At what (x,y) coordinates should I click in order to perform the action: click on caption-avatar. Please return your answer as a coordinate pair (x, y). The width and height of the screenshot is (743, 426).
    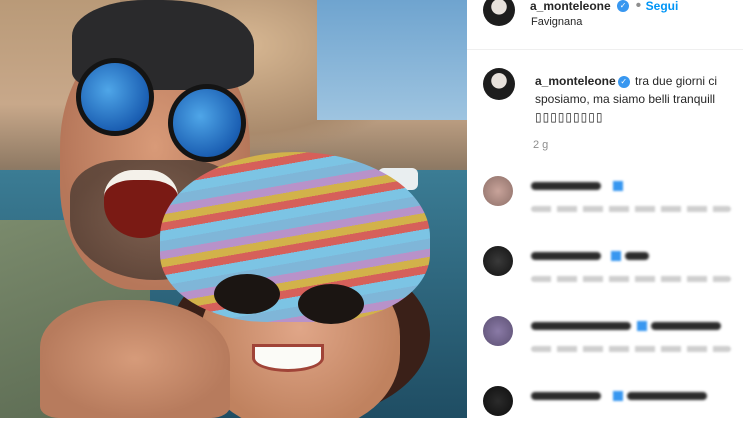
    Looking at the image, I should click on (499, 84).